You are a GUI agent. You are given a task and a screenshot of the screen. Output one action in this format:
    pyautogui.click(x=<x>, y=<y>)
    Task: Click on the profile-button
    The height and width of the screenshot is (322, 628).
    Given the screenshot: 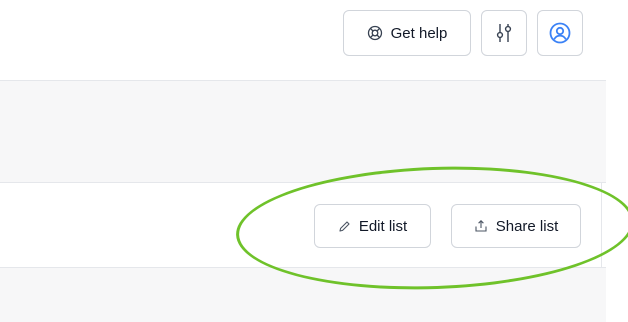 What is the action you would take?
    pyautogui.click(x=560, y=33)
    